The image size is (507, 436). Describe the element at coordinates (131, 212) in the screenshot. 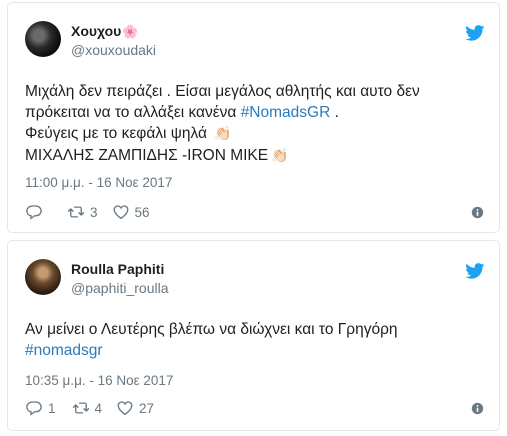

I see `like-button: 56` at that location.